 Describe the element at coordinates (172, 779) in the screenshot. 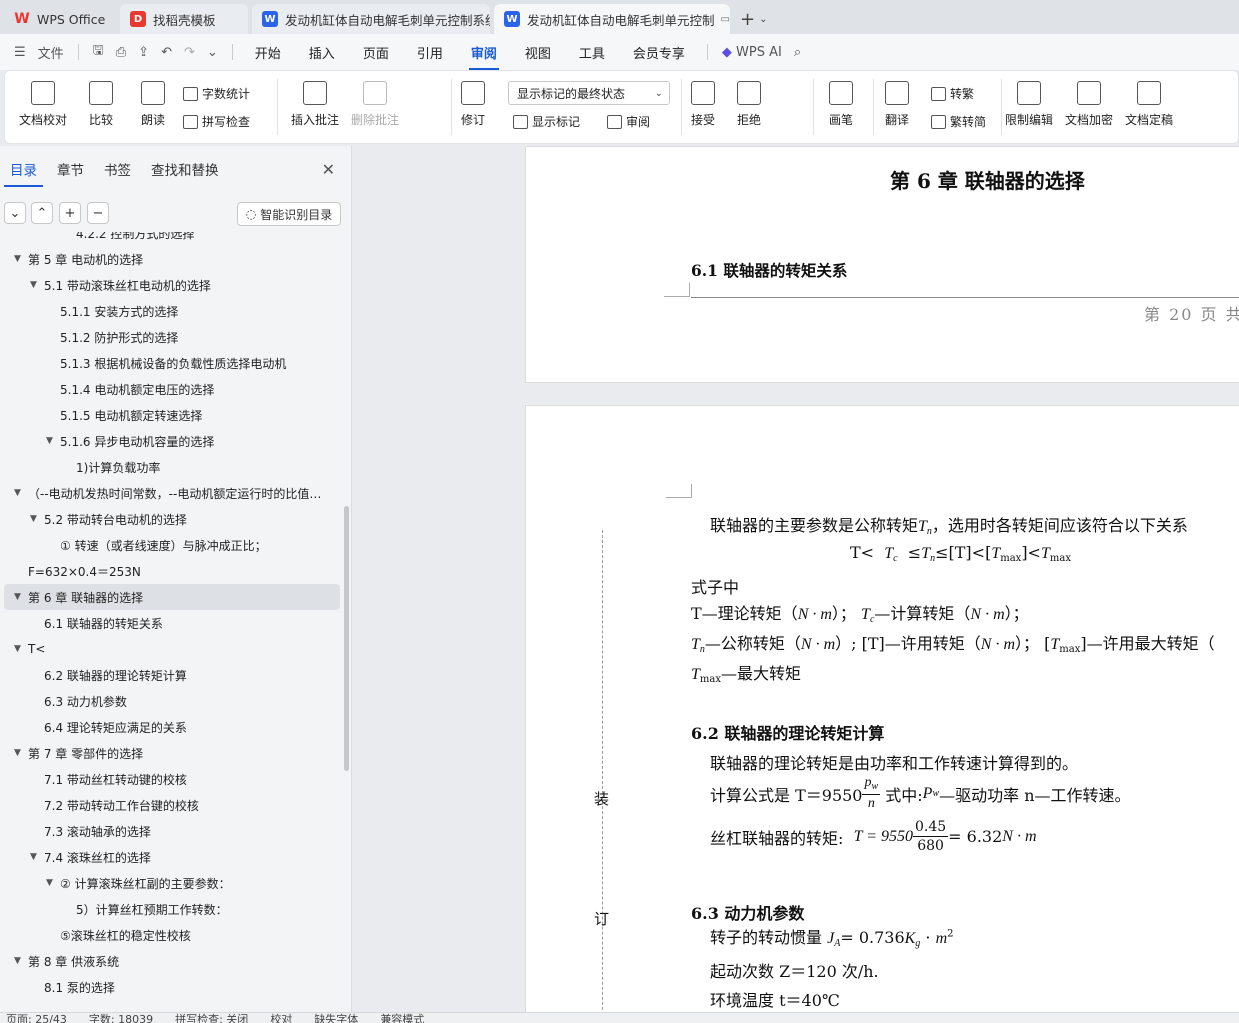

I see `toc-item: 7.1 带动丝杠转动键的校核` at that location.